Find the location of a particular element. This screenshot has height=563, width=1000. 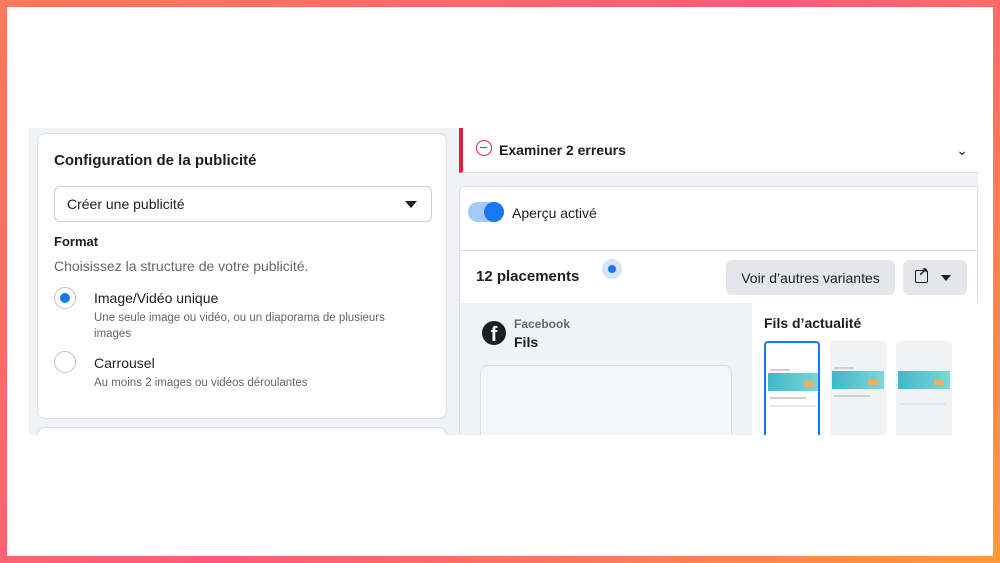

format-label: Format is located at coordinates (76, 241).